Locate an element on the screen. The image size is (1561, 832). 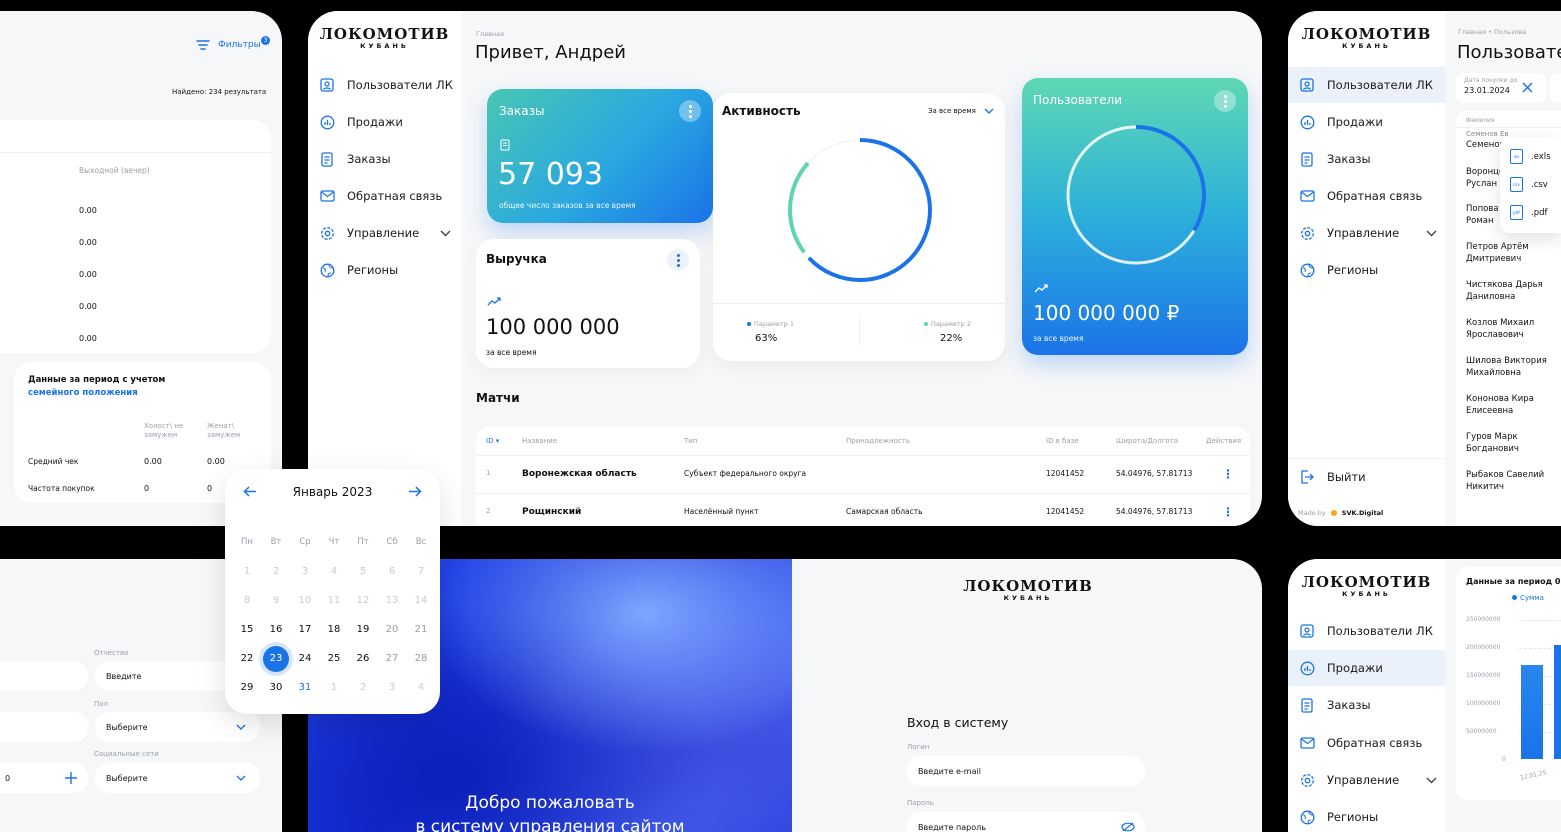
export-pdf: pdf .pdf is located at coordinates (1529, 212).